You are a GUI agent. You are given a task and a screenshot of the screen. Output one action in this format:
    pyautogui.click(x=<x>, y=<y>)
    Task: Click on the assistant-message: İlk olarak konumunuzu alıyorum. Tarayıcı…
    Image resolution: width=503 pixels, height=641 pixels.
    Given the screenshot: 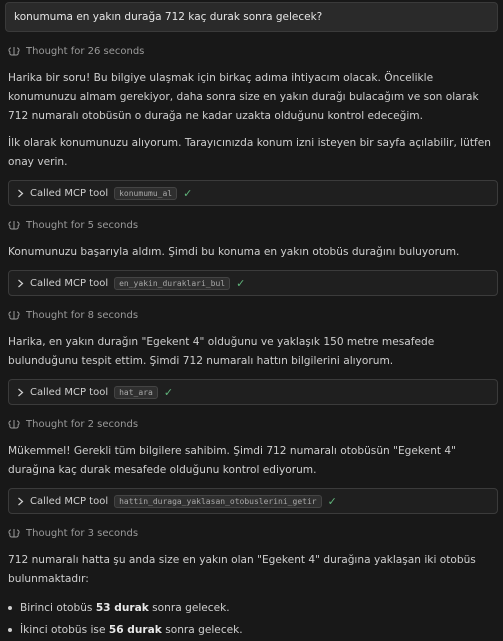 What is the action you would take?
    pyautogui.click(x=249, y=152)
    